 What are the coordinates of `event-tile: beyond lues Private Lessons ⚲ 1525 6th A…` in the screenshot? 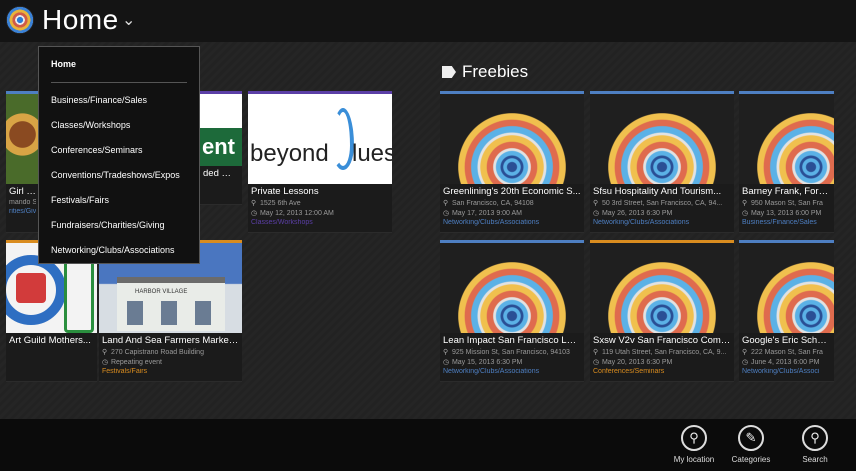 It's located at (320, 162).